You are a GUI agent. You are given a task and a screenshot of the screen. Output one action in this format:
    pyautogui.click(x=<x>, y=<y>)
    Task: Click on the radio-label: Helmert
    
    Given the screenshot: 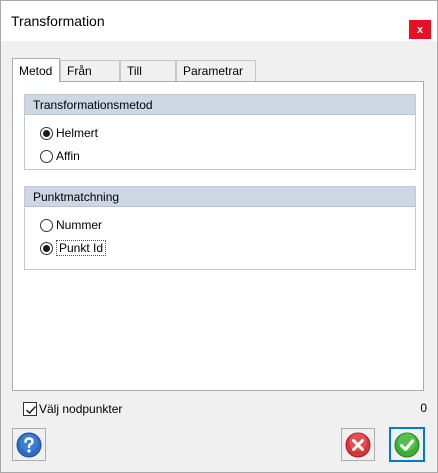 What is the action you would take?
    pyautogui.click(x=77, y=133)
    